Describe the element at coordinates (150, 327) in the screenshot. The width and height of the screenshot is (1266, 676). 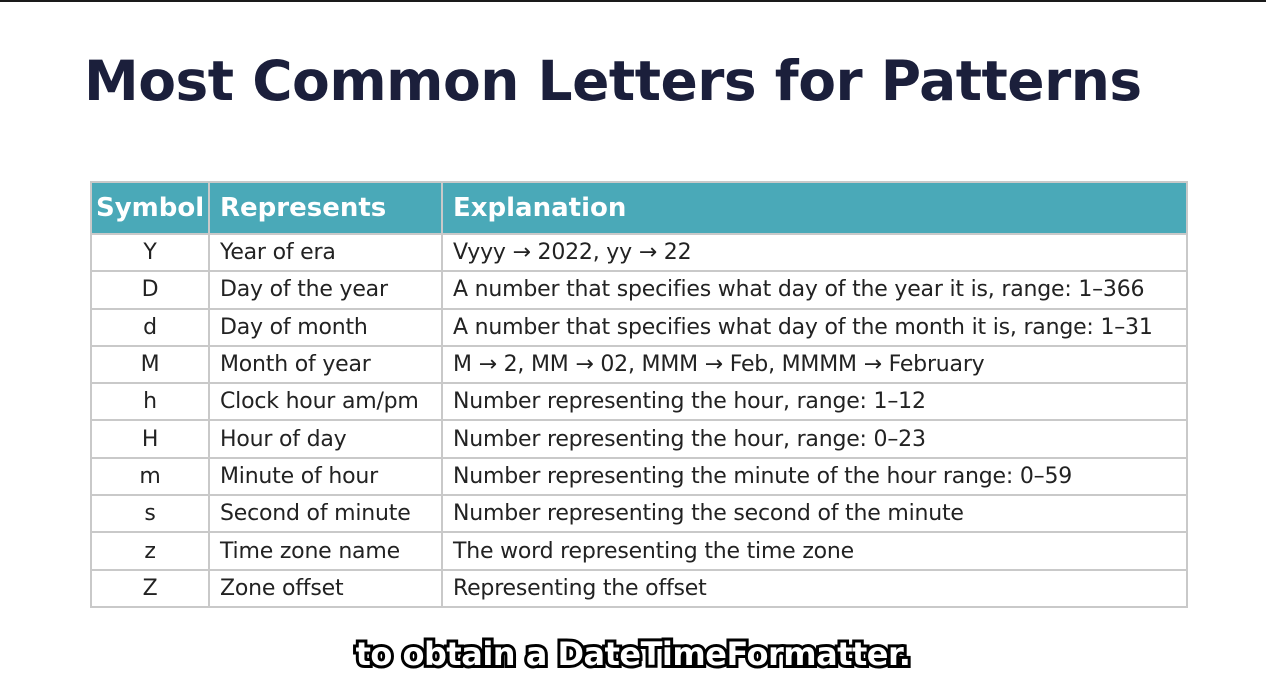
I see `symbol-cell: d` at that location.